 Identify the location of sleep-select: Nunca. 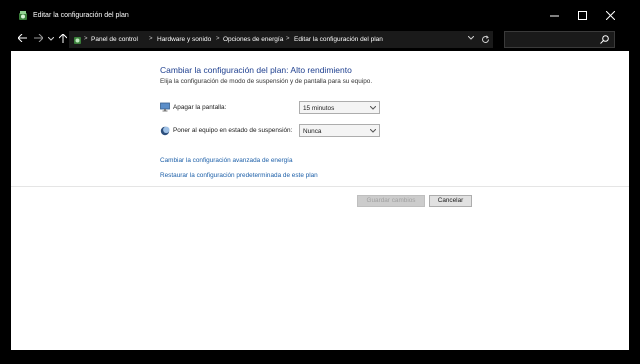
(339, 130).